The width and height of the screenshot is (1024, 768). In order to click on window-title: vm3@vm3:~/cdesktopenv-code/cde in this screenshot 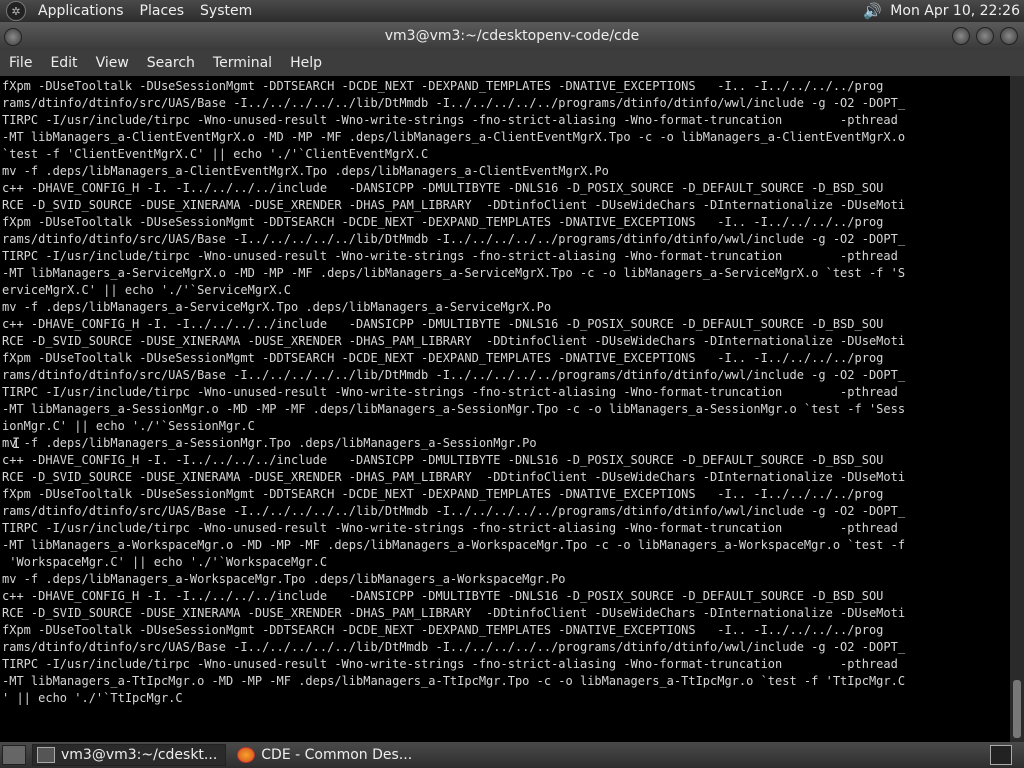, I will do `click(512, 36)`.